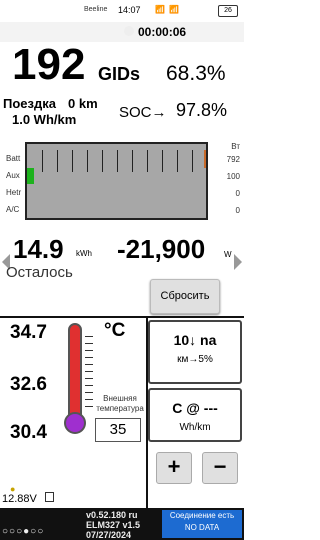  Describe the element at coordinates (96, 9) in the screenshot. I see `carrier-label: Beeline` at that location.